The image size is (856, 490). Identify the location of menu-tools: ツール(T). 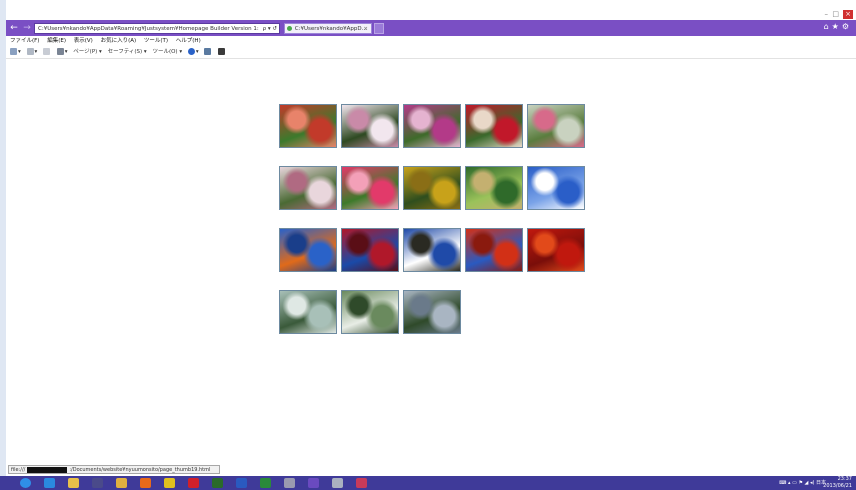
(156, 41).